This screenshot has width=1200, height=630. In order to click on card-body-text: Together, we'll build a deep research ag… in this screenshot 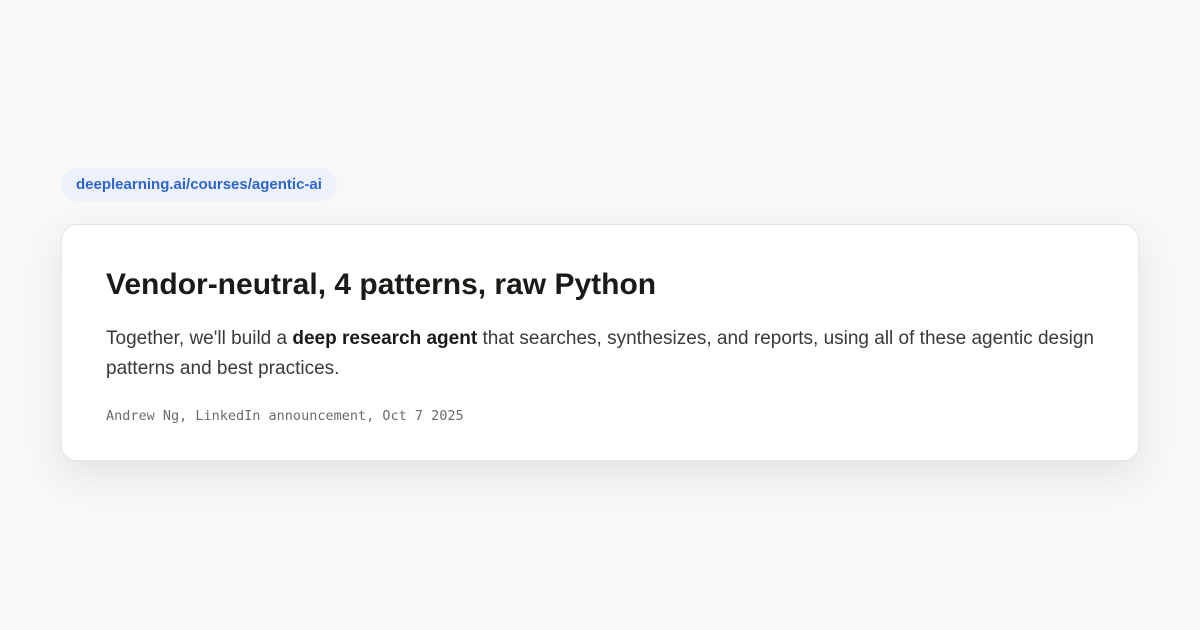, I will do `click(600, 354)`.